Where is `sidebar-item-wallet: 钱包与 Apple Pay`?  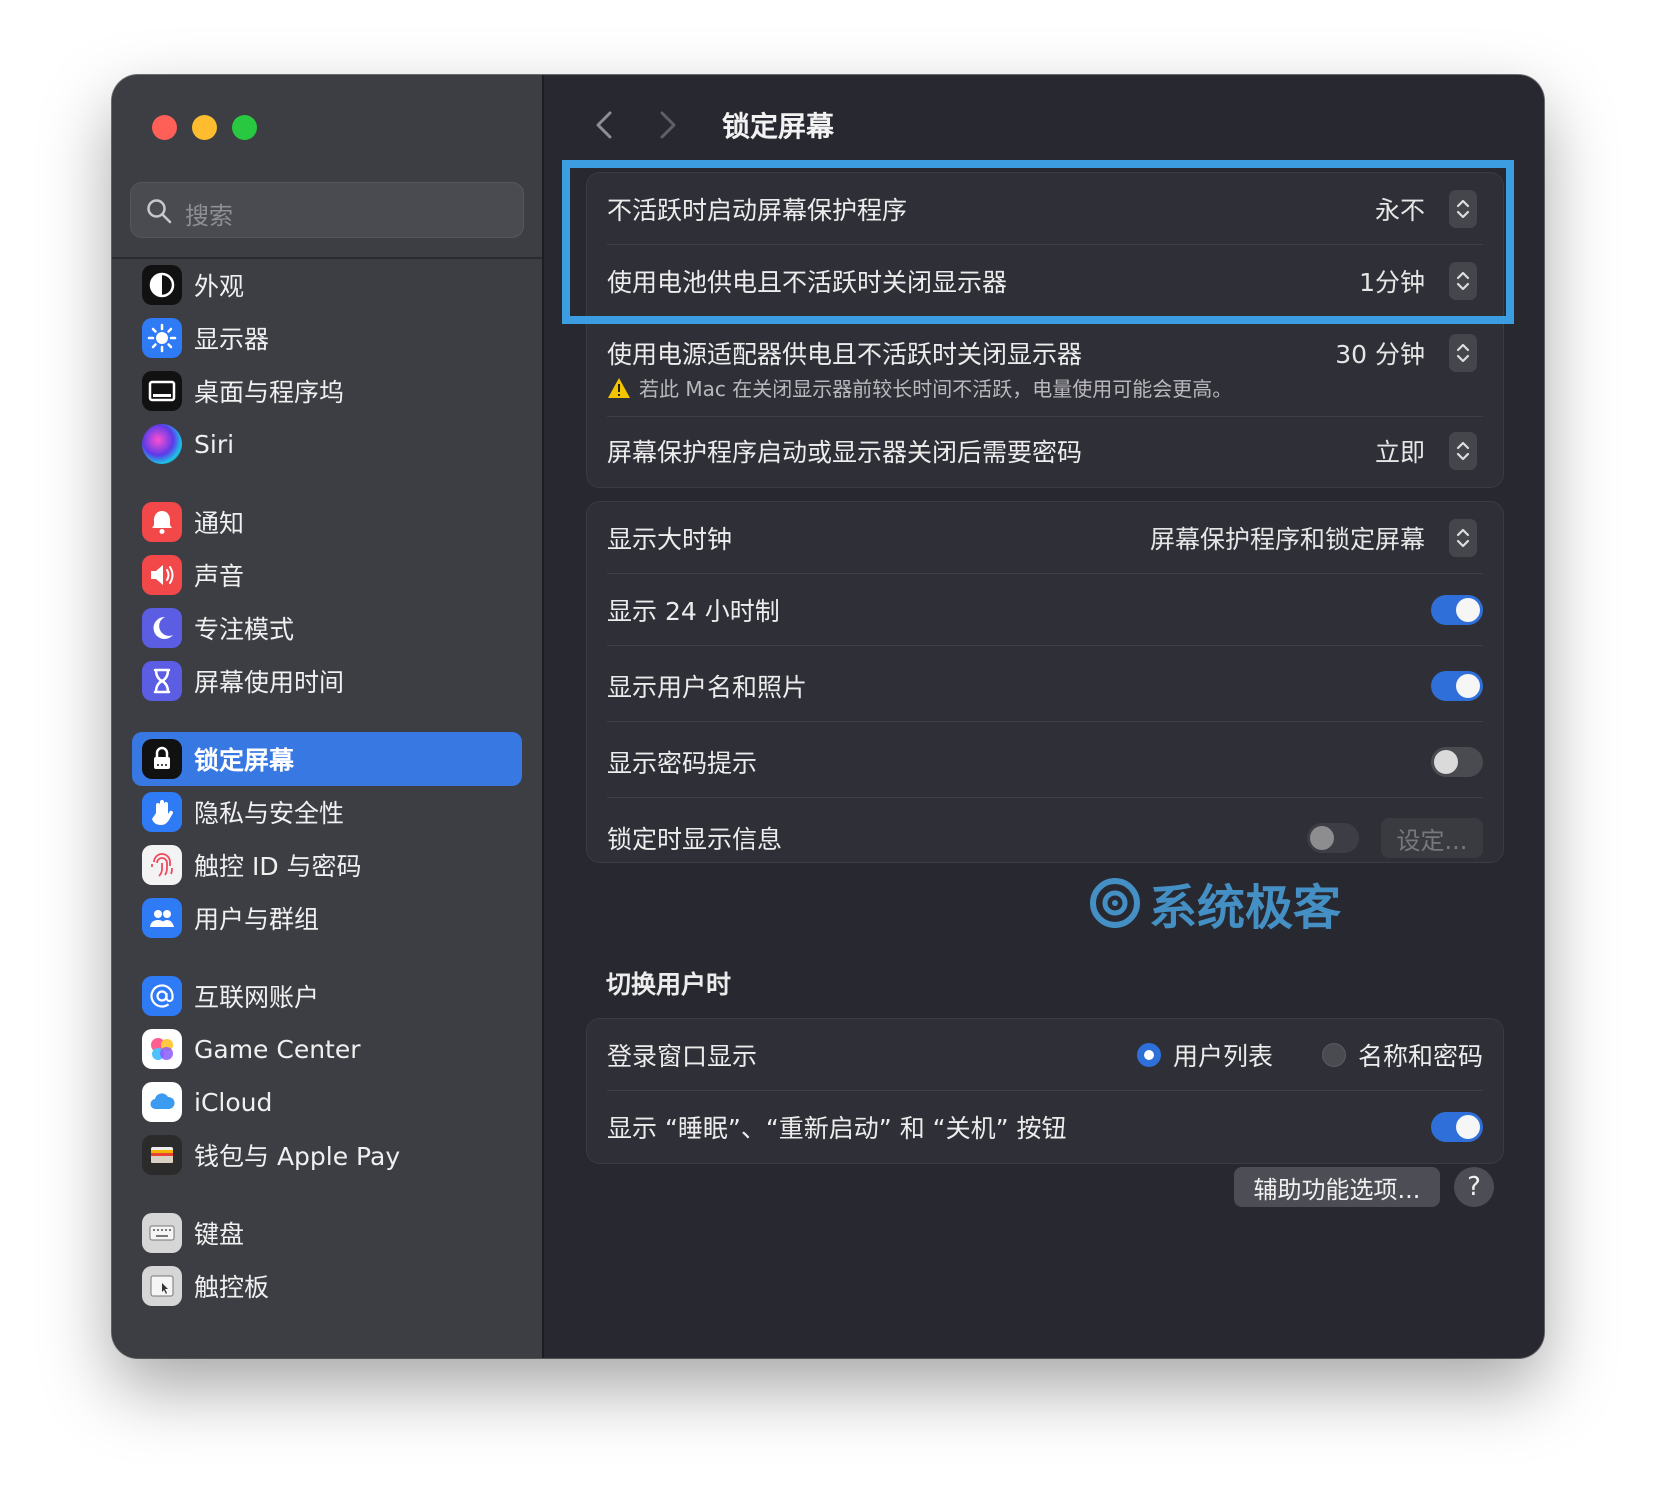 sidebar-item-wallet: 钱包与 Apple Pay is located at coordinates (327, 1155).